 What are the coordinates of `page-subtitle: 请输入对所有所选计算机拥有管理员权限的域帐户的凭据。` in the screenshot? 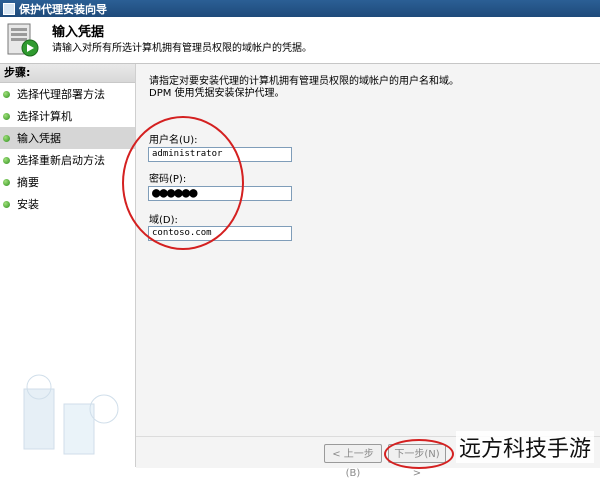 It's located at (182, 48).